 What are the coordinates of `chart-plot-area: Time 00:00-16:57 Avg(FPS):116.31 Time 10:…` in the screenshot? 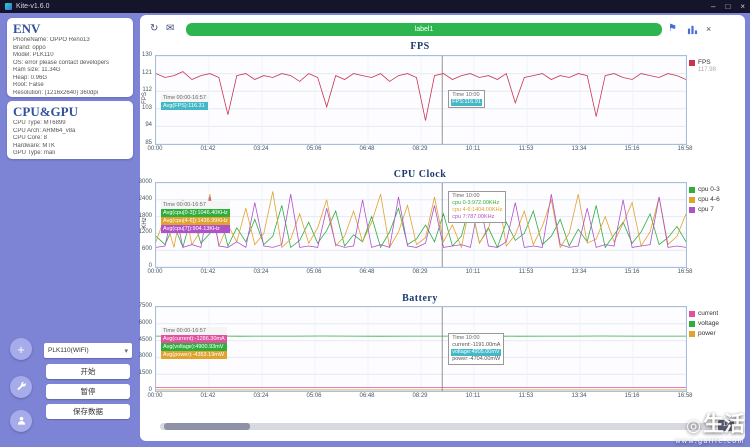 It's located at (421, 100).